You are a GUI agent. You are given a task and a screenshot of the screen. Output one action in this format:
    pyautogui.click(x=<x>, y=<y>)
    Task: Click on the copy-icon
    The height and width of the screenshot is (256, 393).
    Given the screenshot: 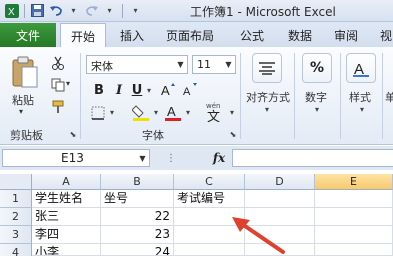 What is the action you would take?
    pyautogui.click(x=58, y=85)
    